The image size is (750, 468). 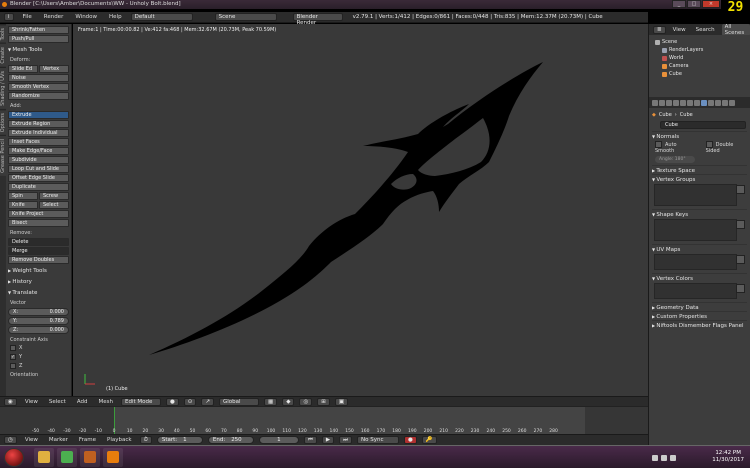 What do you see at coordinates (31, 402) in the screenshot?
I see `menu-view: View` at bounding box center [31, 402].